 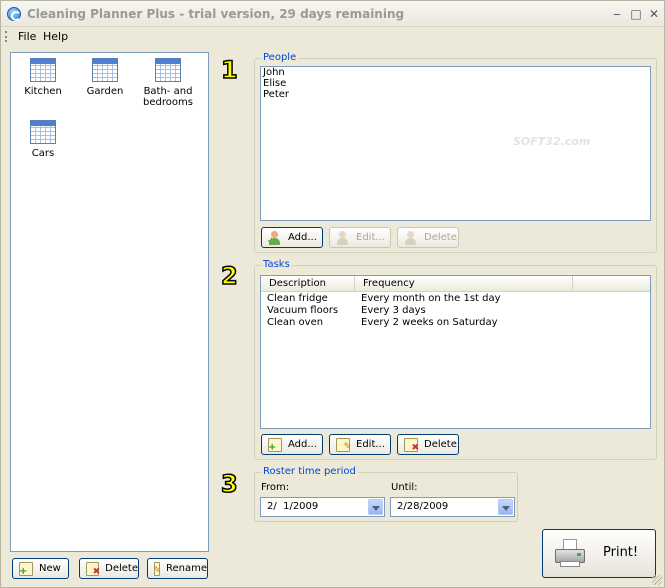 What do you see at coordinates (332, 36) in the screenshot?
I see `menu-bar: File Help` at bounding box center [332, 36].